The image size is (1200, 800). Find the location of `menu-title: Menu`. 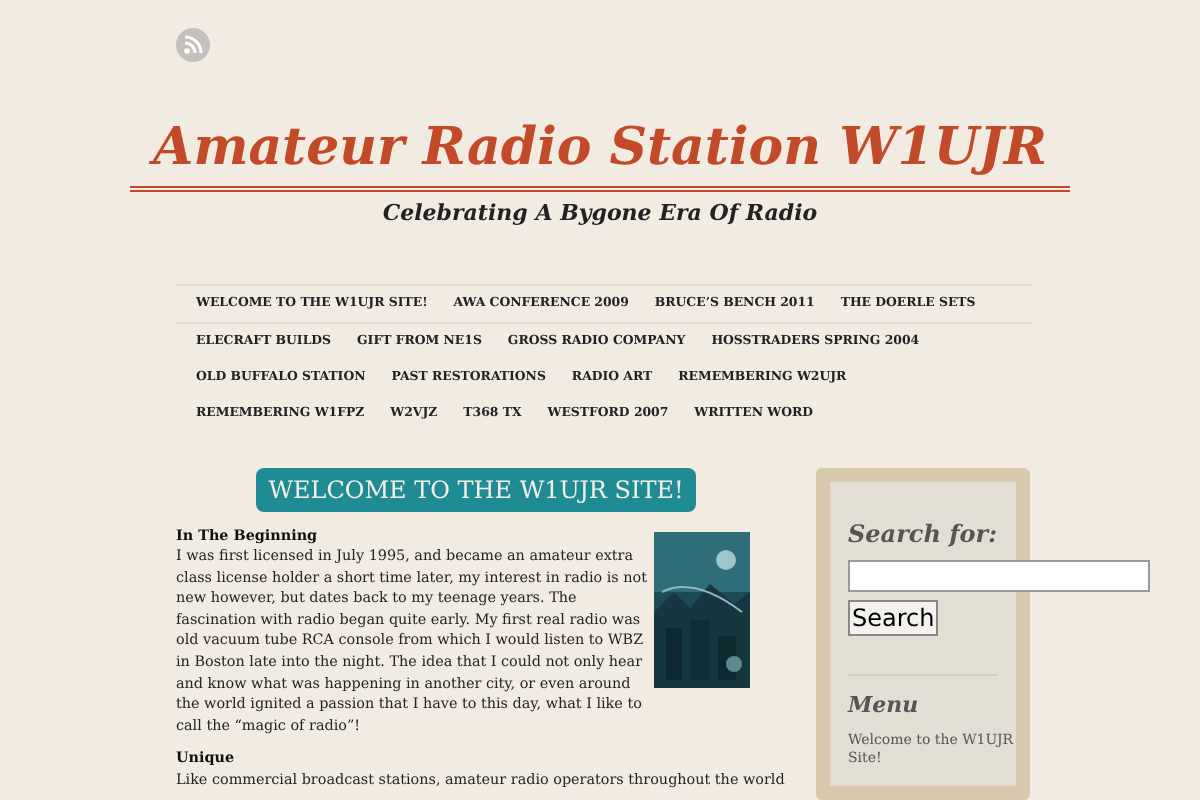

menu-title: Menu is located at coordinates (884, 705).